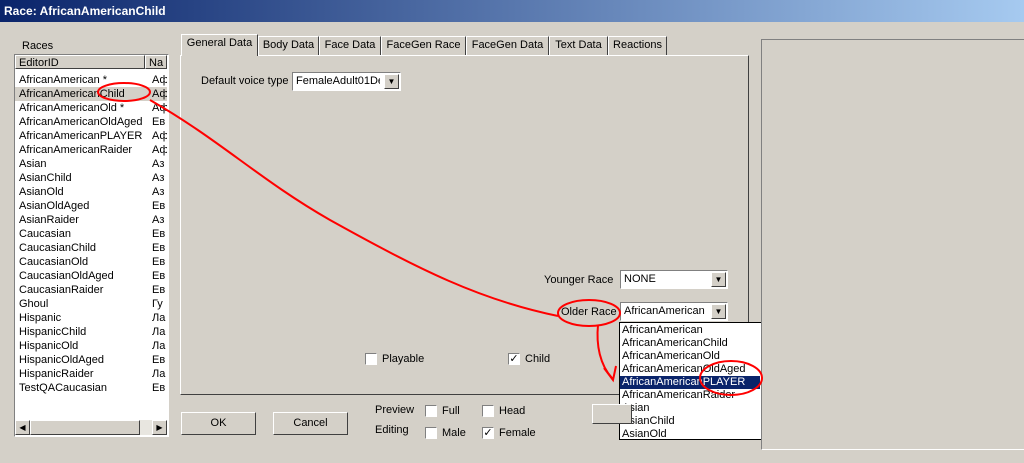 The image size is (1024, 463). Describe the element at coordinates (124, 92) in the screenshot. I see `annotation-circle-child` at that location.